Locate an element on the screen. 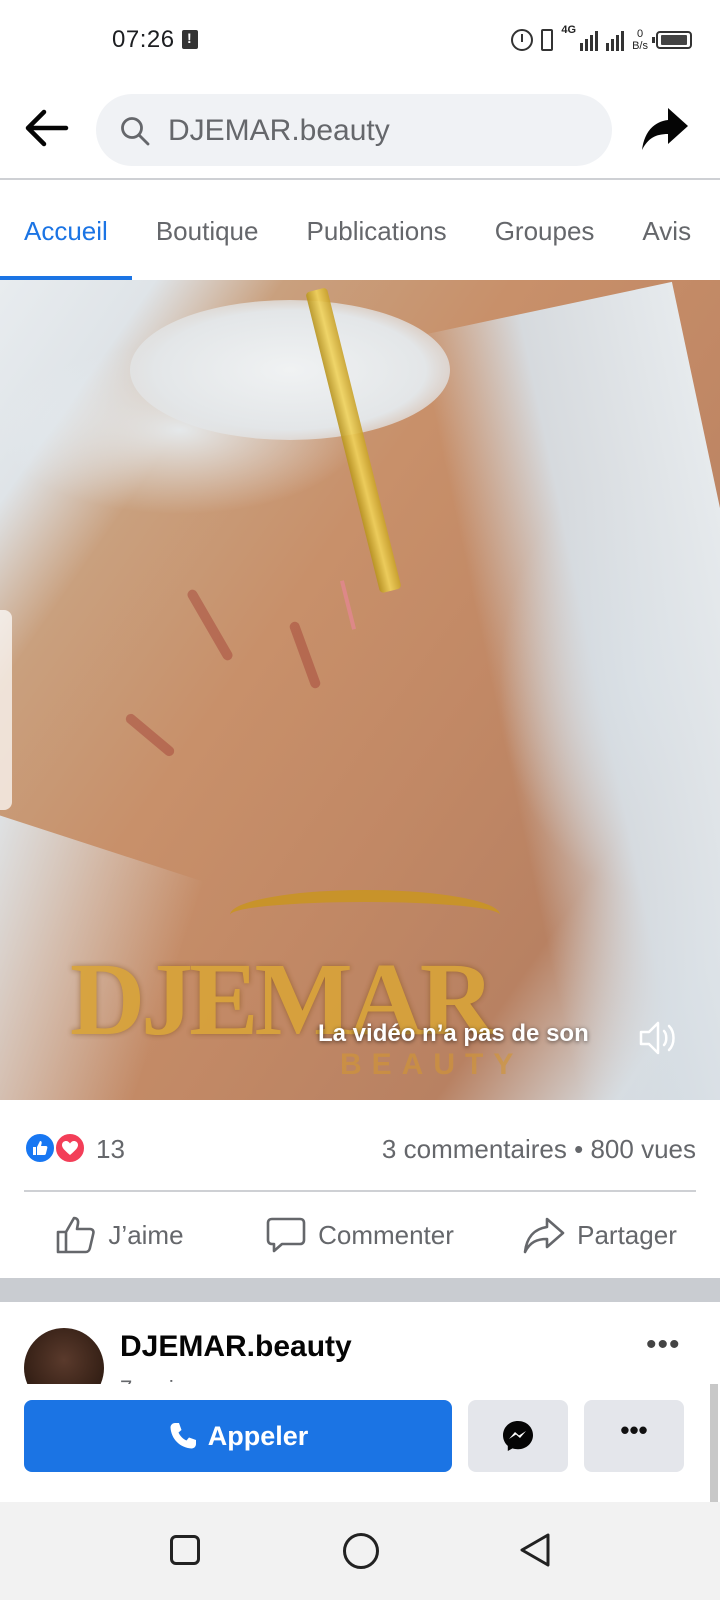 The image size is (720, 1600). like-label: J’aime is located at coordinates (146, 1234).